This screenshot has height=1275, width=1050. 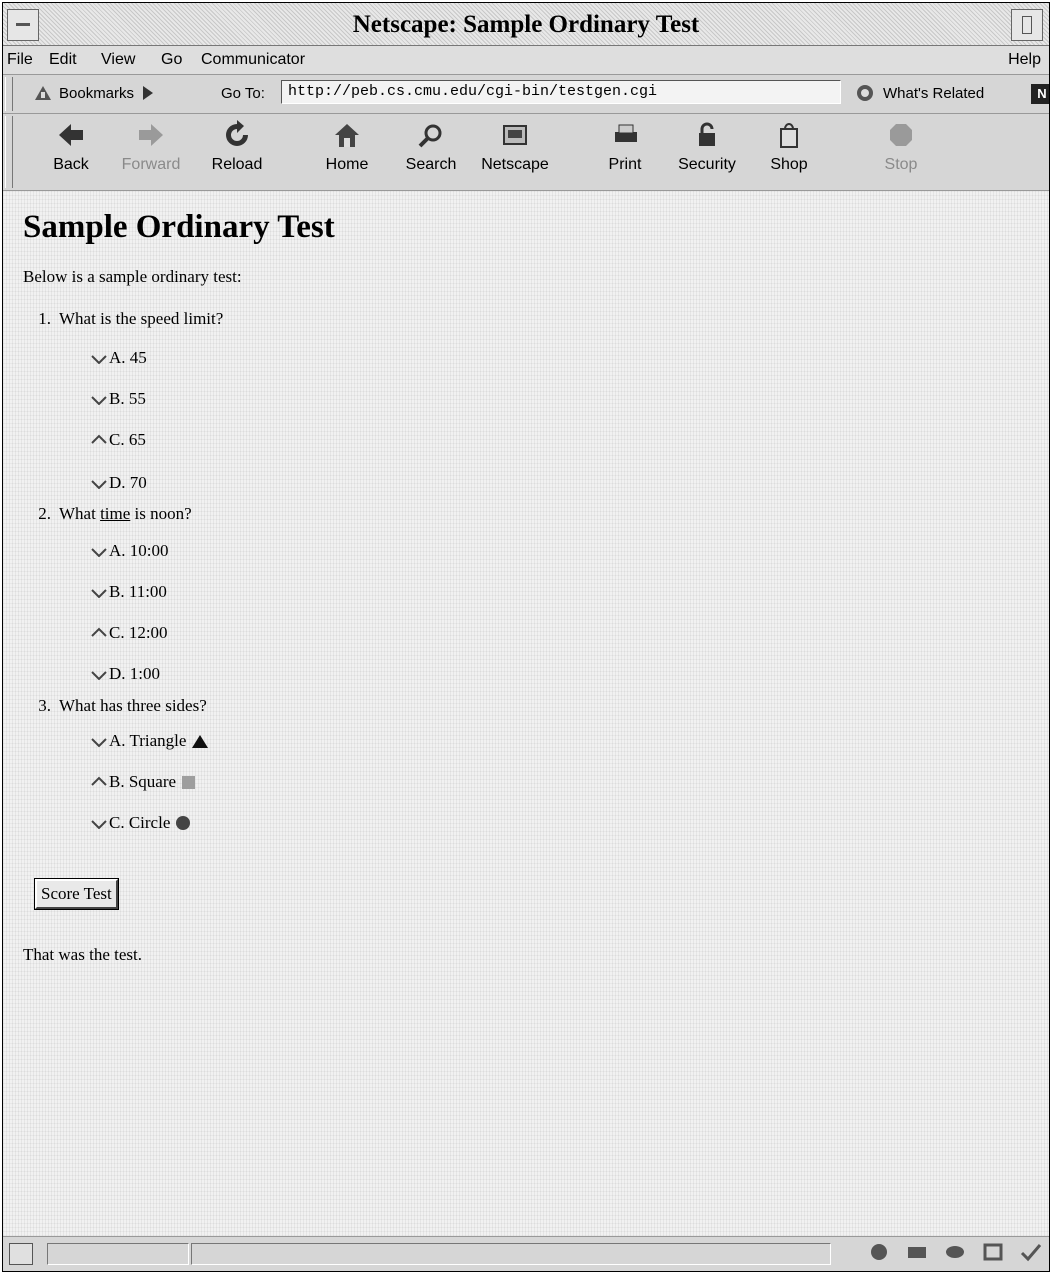 I want to click on netscape-button: Netscape, so click(x=515, y=147).